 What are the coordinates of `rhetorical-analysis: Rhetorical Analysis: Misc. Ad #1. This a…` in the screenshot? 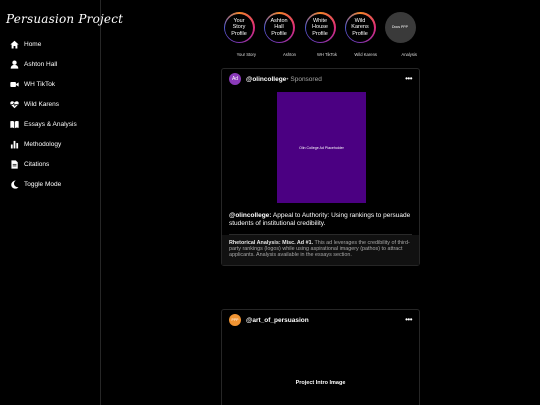 It's located at (320, 250).